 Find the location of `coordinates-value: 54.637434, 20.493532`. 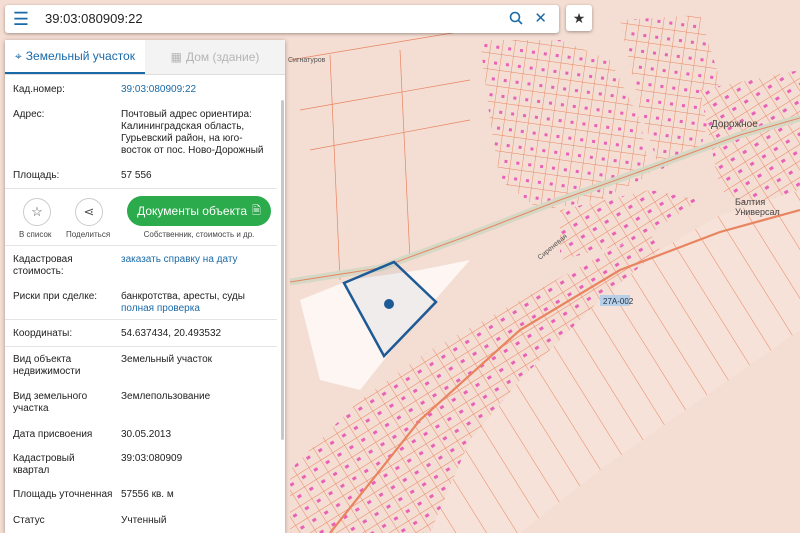

coordinates-value: 54.637434, 20.493532 is located at coordinates (171, 333).